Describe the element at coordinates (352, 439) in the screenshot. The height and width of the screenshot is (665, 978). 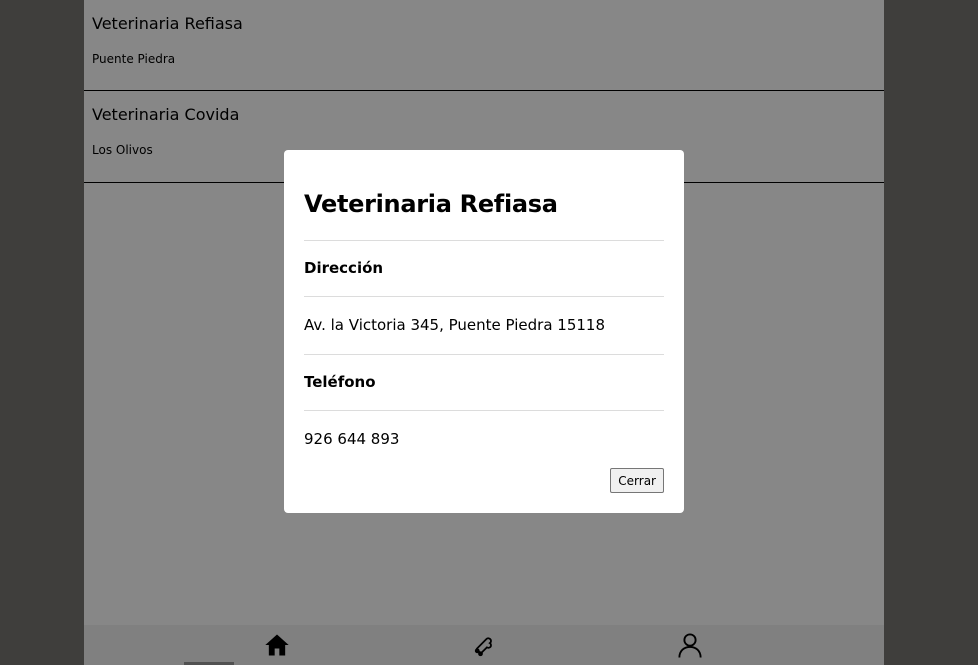
I see `phone-value: 926 644 893` at that location.